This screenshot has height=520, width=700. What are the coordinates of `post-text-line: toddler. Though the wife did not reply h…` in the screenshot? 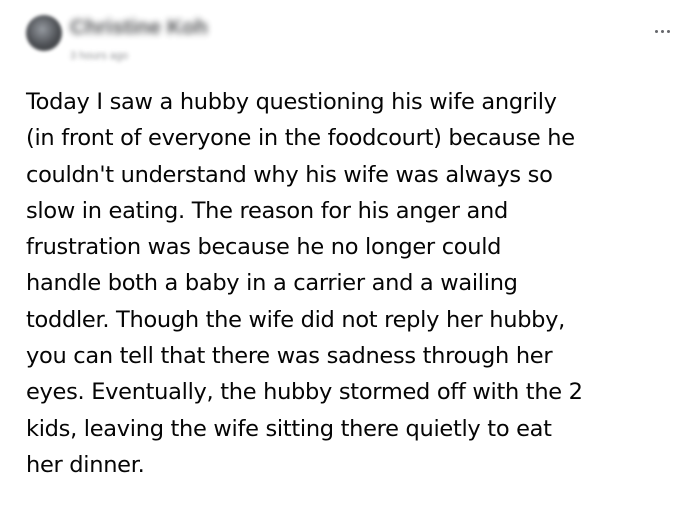 It's located at (296, 319).